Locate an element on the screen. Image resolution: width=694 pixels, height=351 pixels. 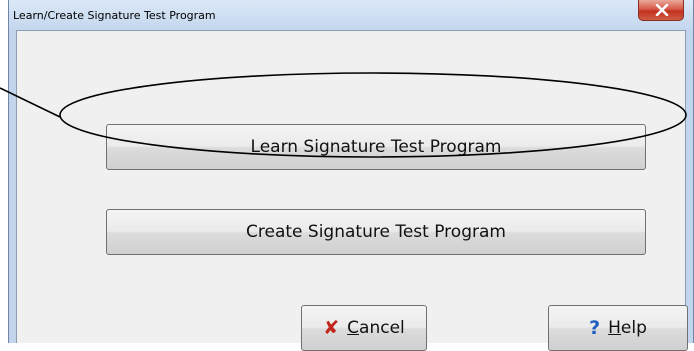
x-icon: ✘ is located at coordinates (331, 327).